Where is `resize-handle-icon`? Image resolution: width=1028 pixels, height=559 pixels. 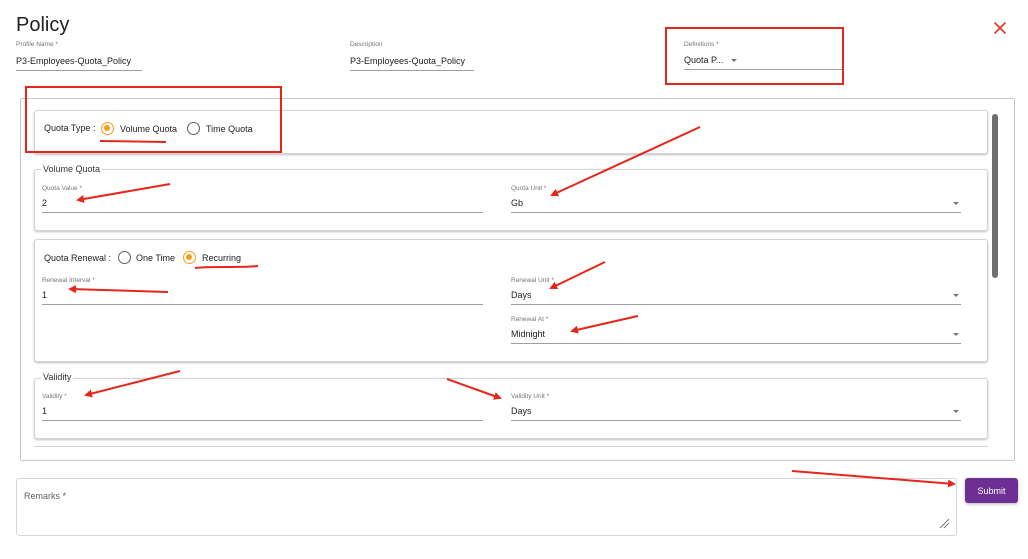 resize-handle-icon is located at coordinates (944, 523).